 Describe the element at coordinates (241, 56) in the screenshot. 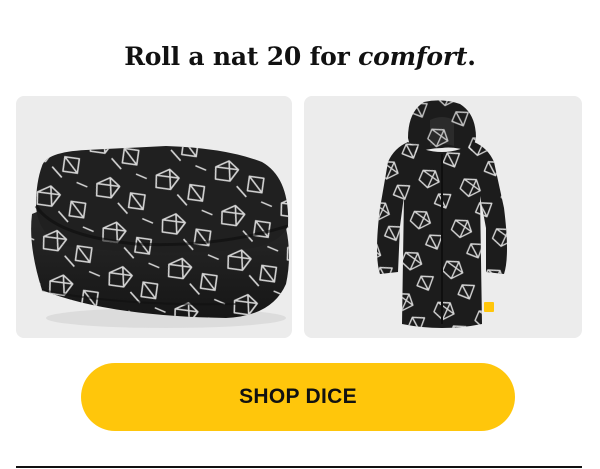

I see `headline-text: Roll a nat 20 for` at that location.